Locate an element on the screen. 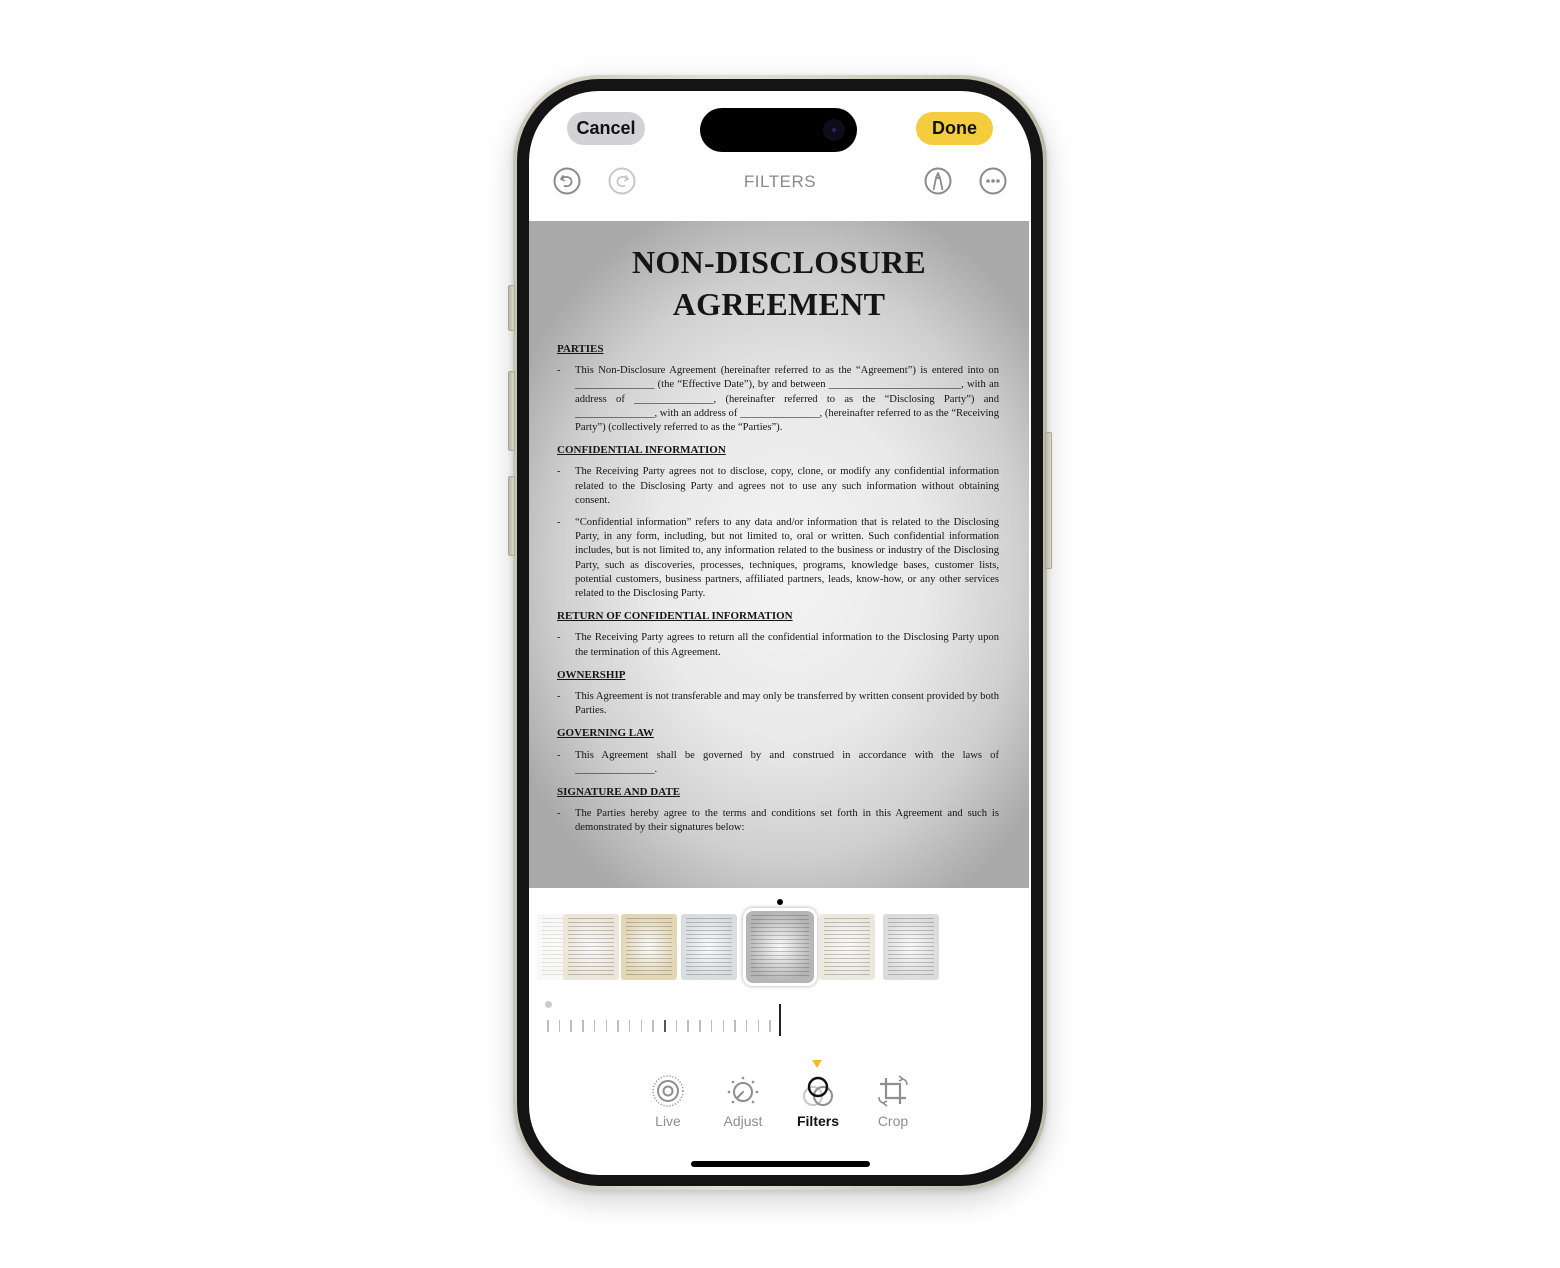  filter-thumbnail-vivid-warm is located at coordinates (649, 947).